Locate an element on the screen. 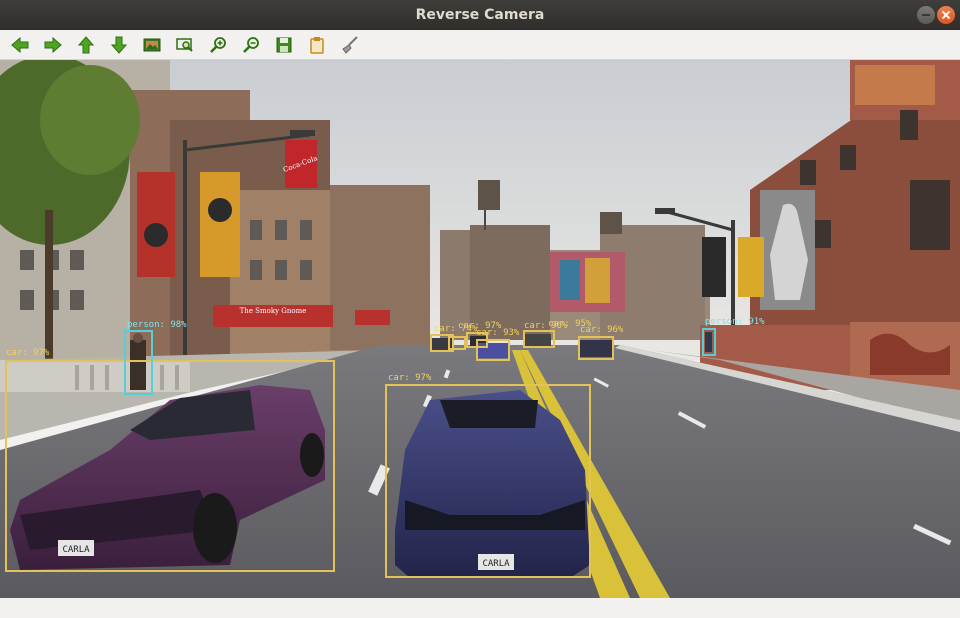 This screenshot has width=960, height=618. toolbar is located at coordinates (480, 45).